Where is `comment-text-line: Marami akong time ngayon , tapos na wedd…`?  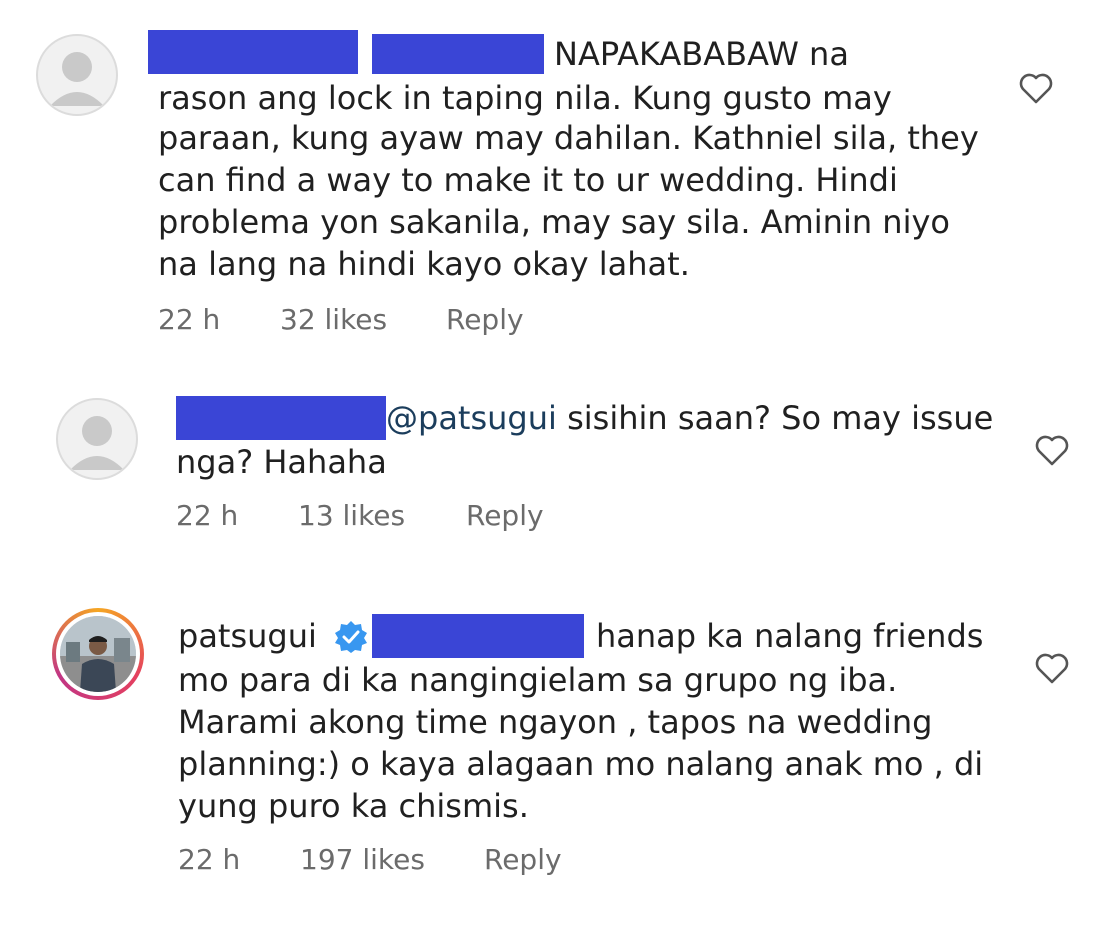
comment-text-line: Marami akong time ngayon , tapos na wedd… is located at coordinates (555, 722).